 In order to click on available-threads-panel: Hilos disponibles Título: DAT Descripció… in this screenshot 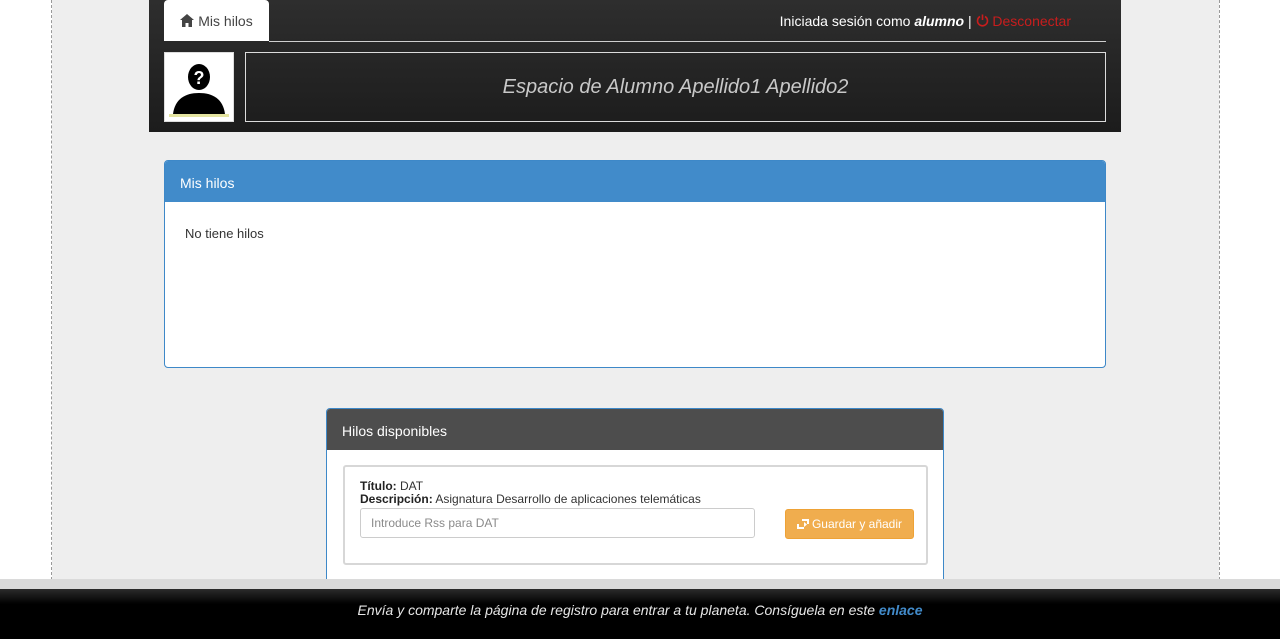, I will do `click(635, 498)`.